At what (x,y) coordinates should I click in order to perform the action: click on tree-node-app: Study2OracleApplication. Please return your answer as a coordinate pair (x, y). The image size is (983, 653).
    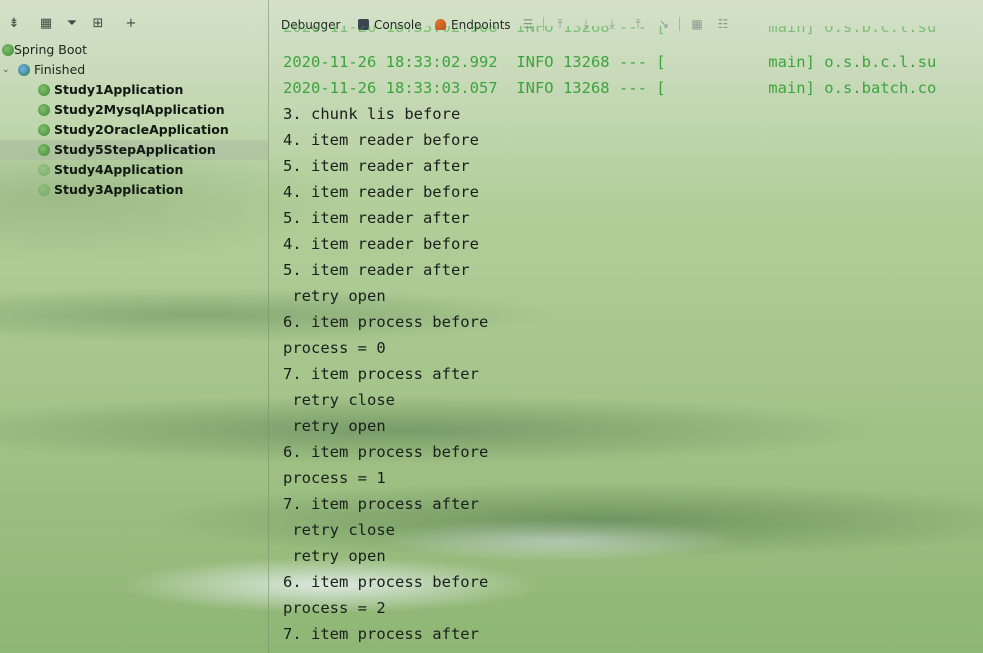
    Looking at the image, I should click on (134, 130).